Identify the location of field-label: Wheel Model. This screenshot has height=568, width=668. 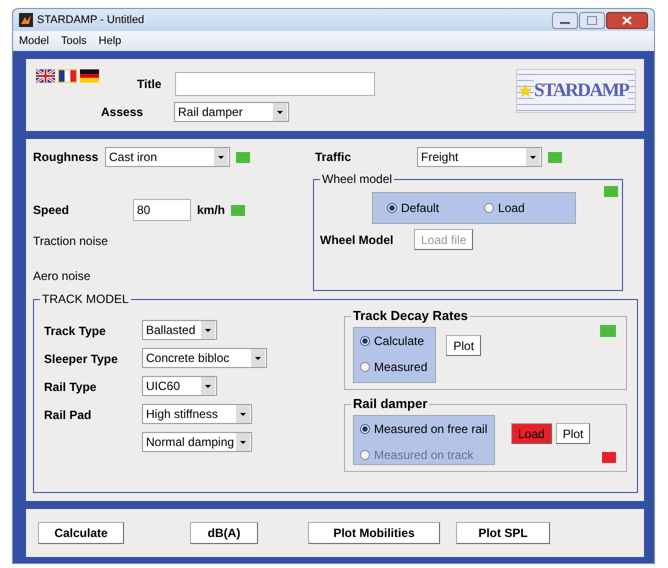
(357, 239).